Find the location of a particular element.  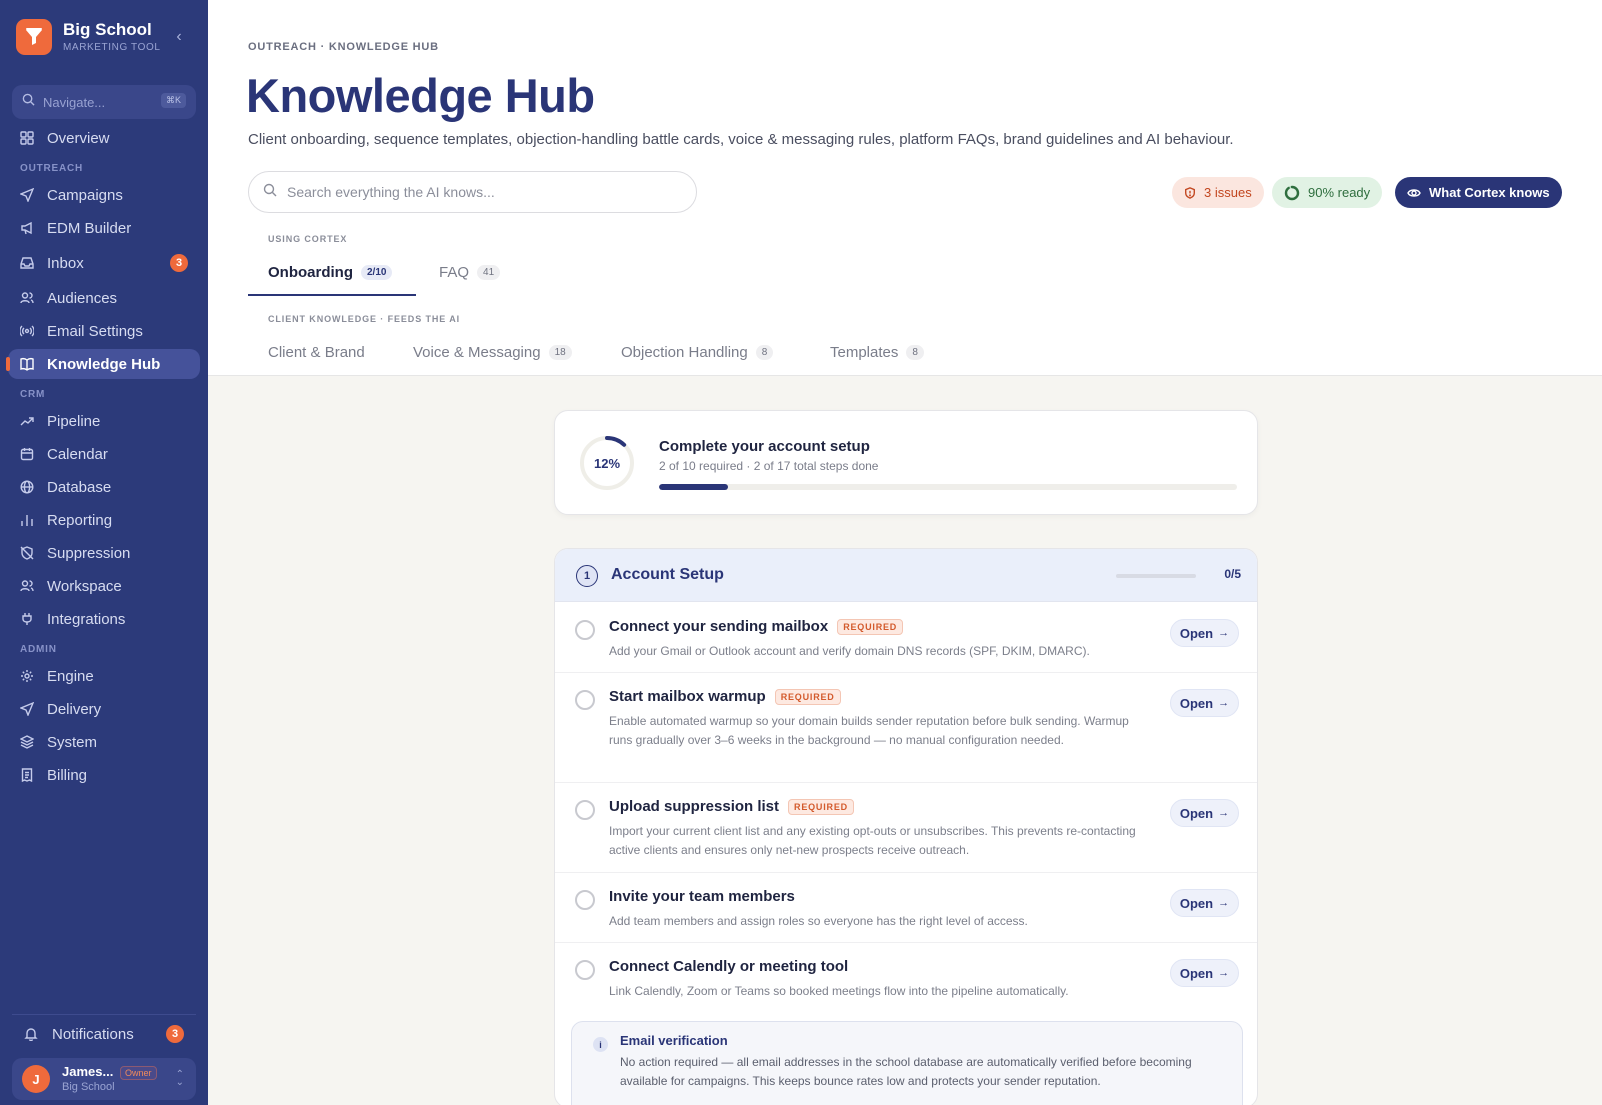

sidebar-item-campaigns: Campaigns is located at coordinates (104, 195).